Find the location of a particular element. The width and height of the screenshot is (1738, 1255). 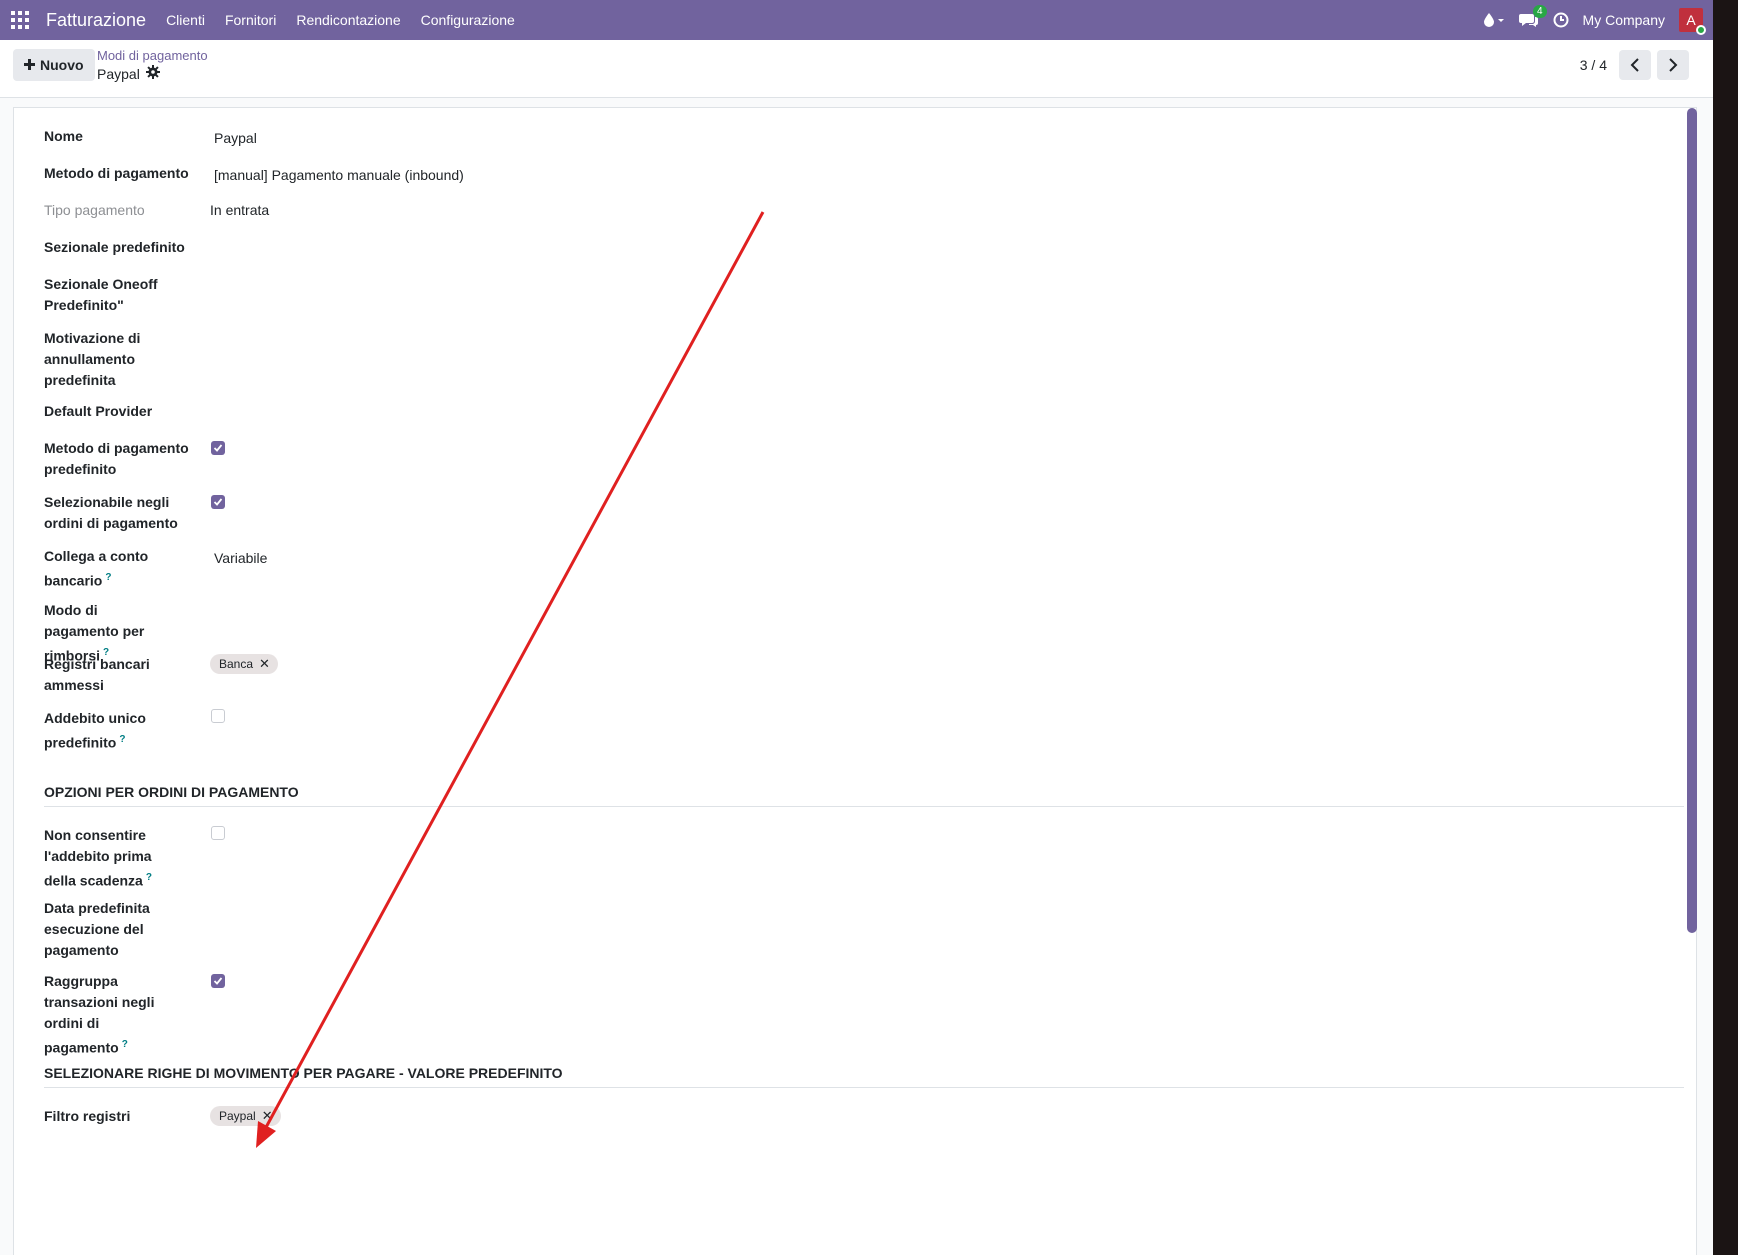

pager-previous-button is located at coordinates (1635, 65).